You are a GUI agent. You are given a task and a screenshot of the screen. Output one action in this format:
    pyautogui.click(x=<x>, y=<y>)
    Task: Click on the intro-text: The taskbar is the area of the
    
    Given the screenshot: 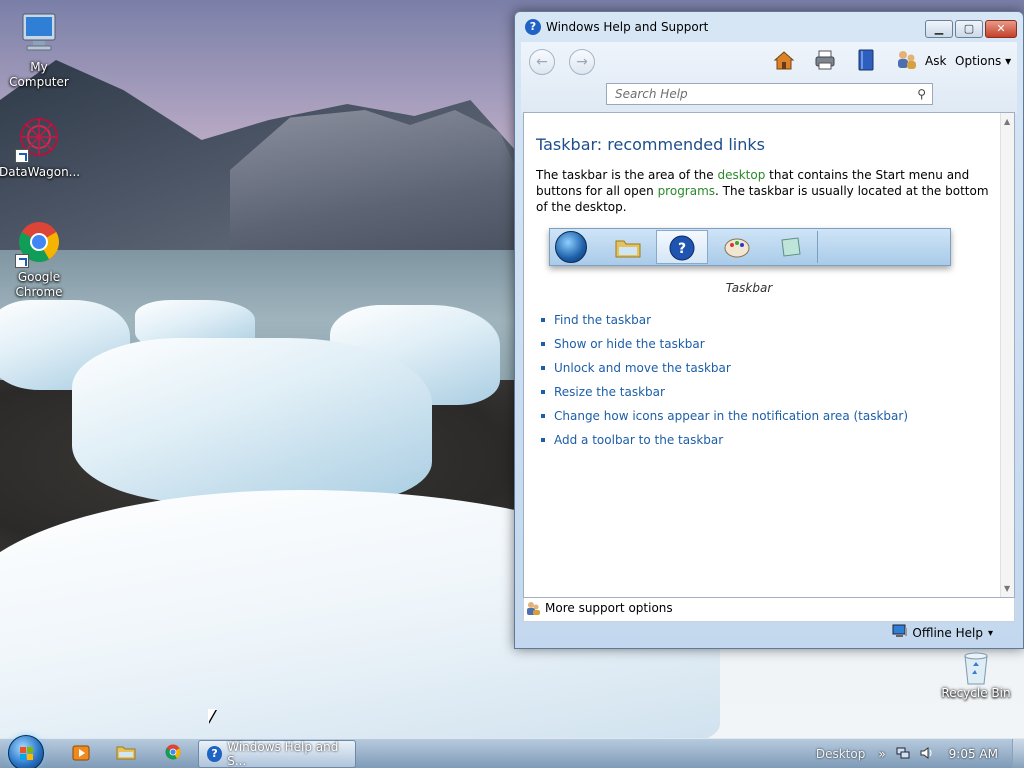 What is the action you would take?
    pyautogui.click(x=627, y=175)
    